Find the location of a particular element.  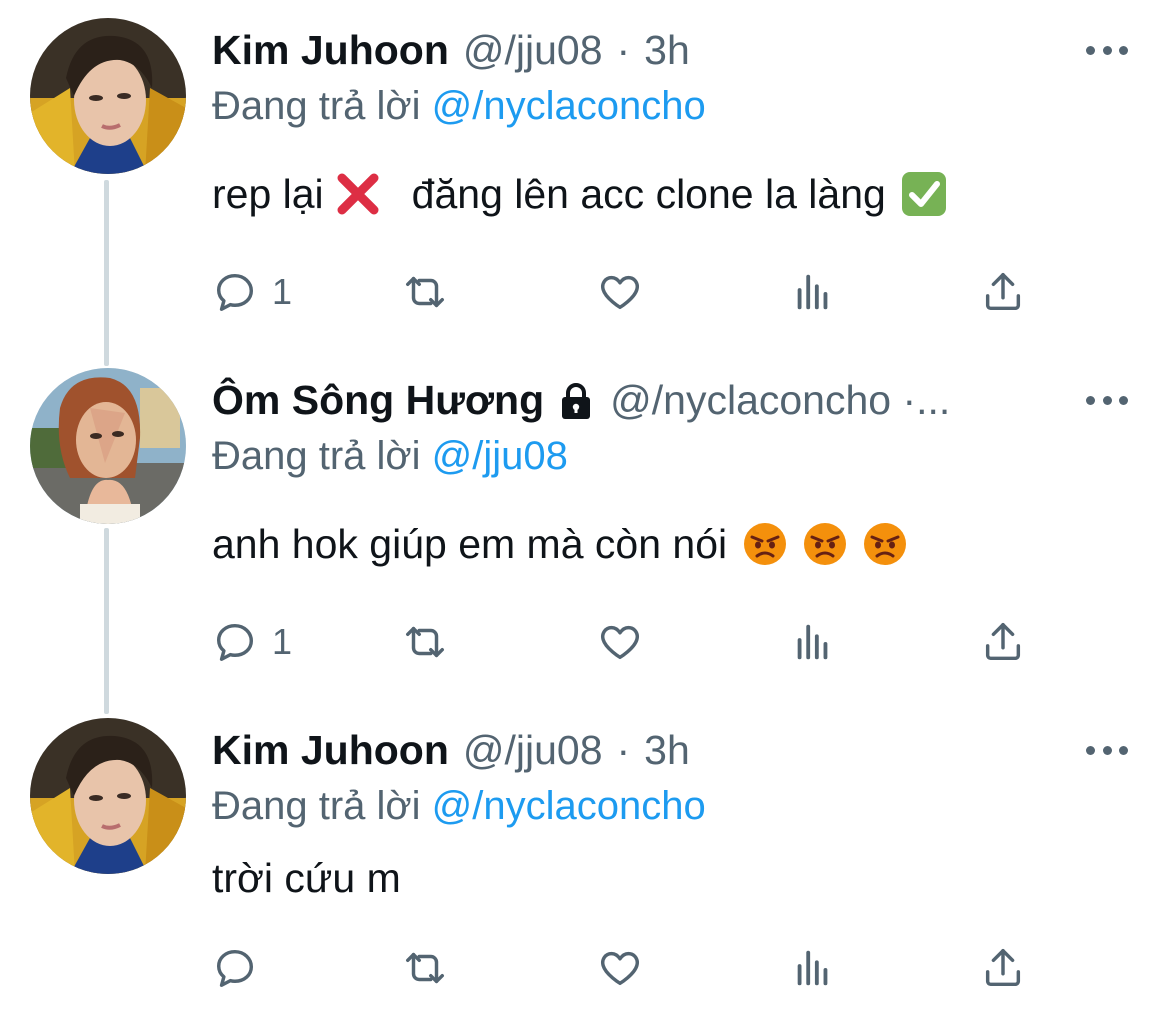

tweet-text-part: rep lại is located at coordinates (268, 194).